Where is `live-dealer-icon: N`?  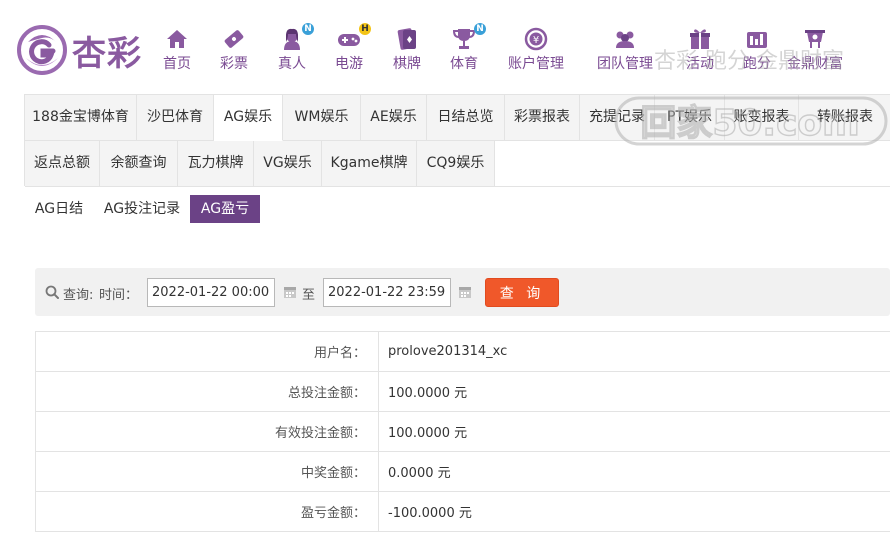
live-dealer-icon: N is located at coordinates (296, 37).